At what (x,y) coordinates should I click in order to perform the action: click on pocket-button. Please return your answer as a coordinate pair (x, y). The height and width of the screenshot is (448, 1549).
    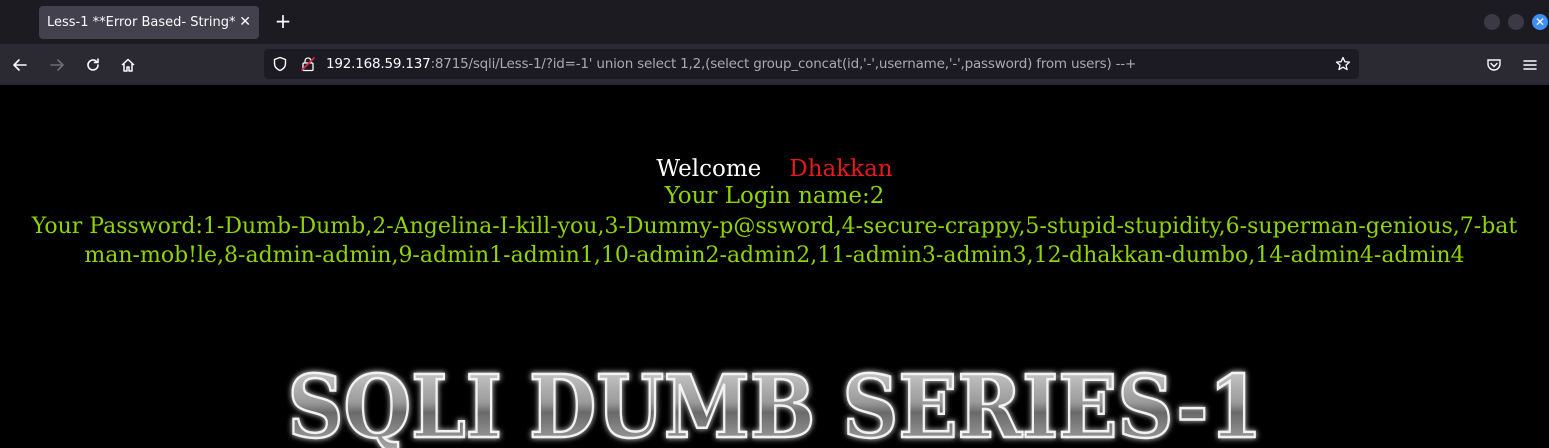
    Looking at the image, I should click on (1494, 65).